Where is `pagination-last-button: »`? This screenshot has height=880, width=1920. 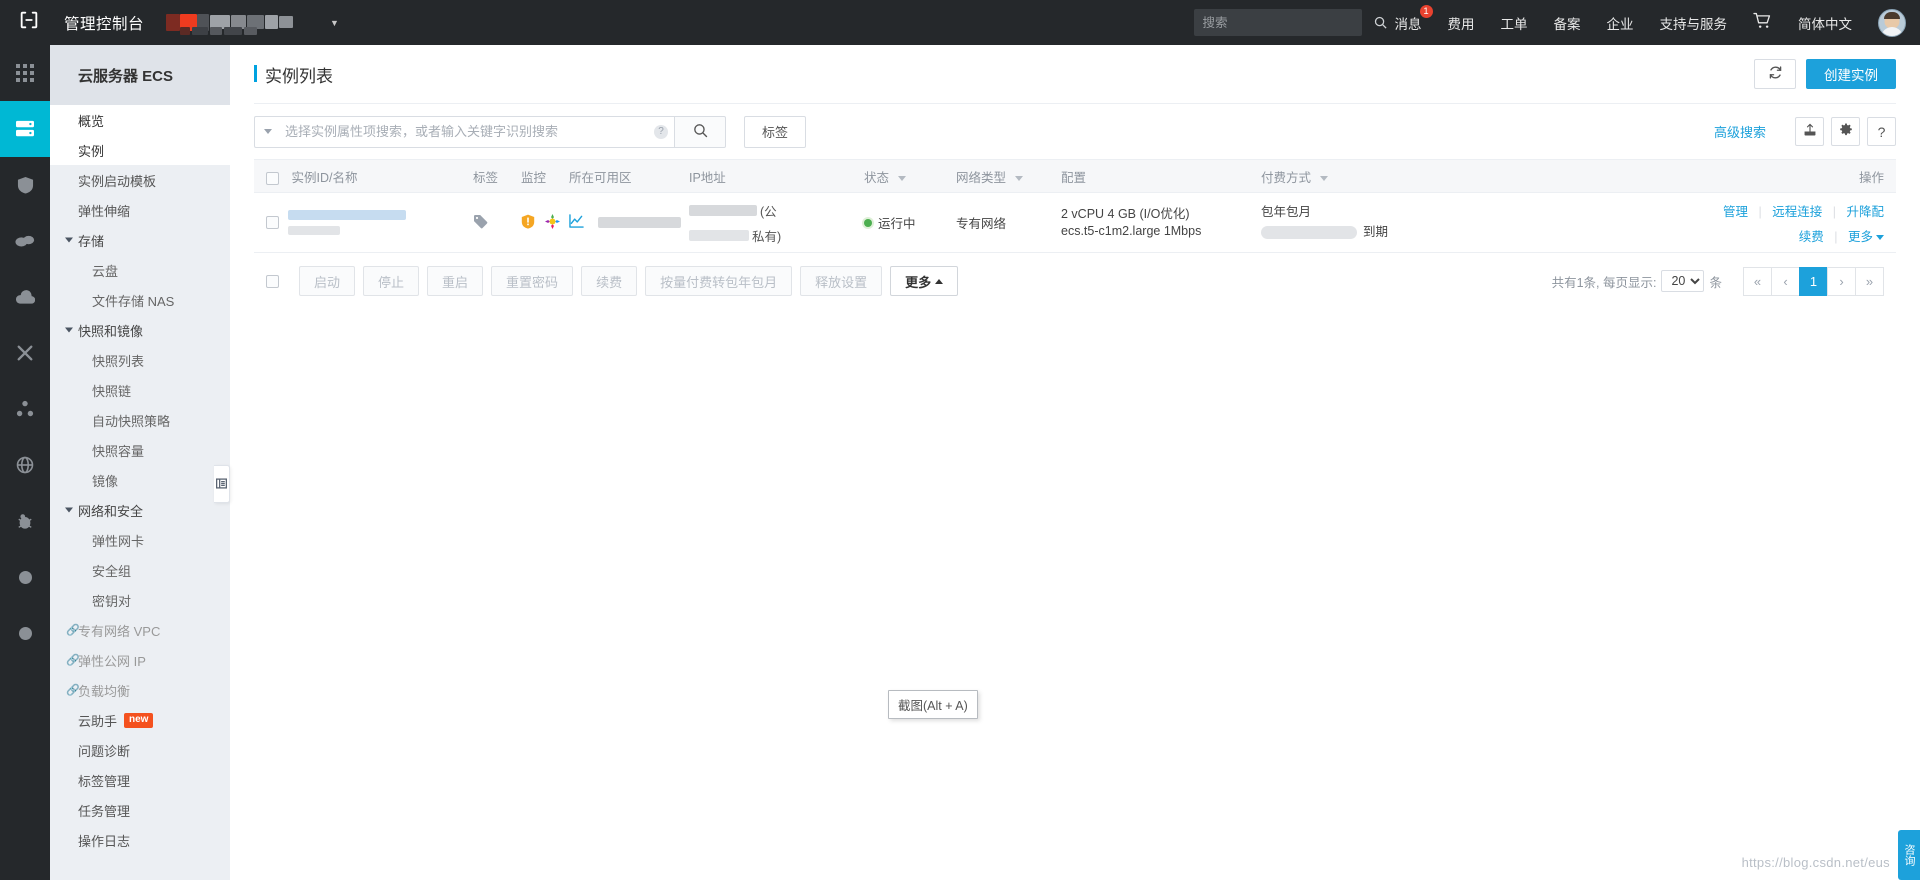
pagination-last-button: » is located at coordinates (1869, 281).